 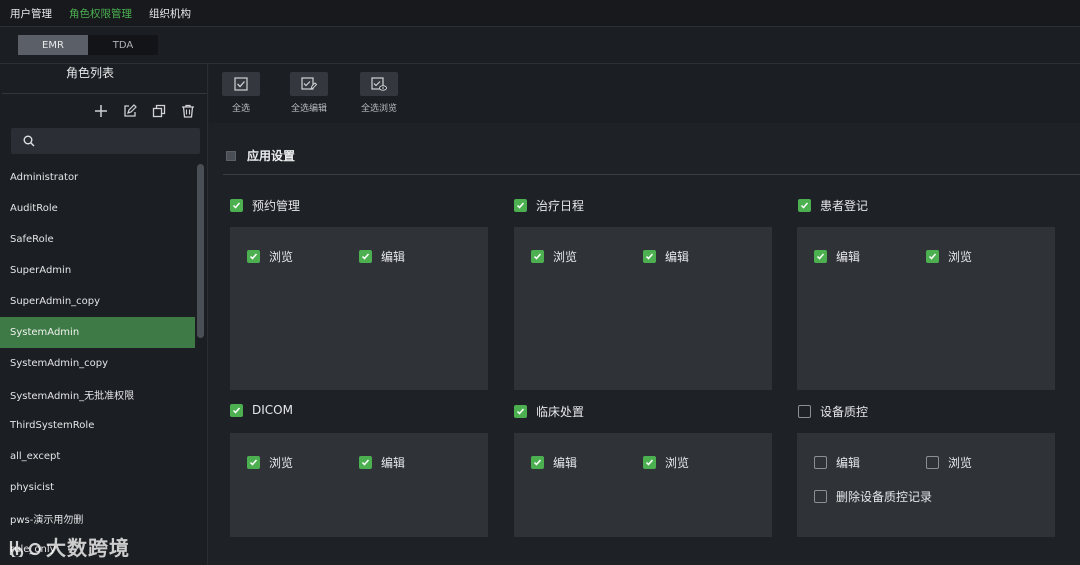 I want to click on perm-appointment-edit: 编辑, so click(x=382, y=256).